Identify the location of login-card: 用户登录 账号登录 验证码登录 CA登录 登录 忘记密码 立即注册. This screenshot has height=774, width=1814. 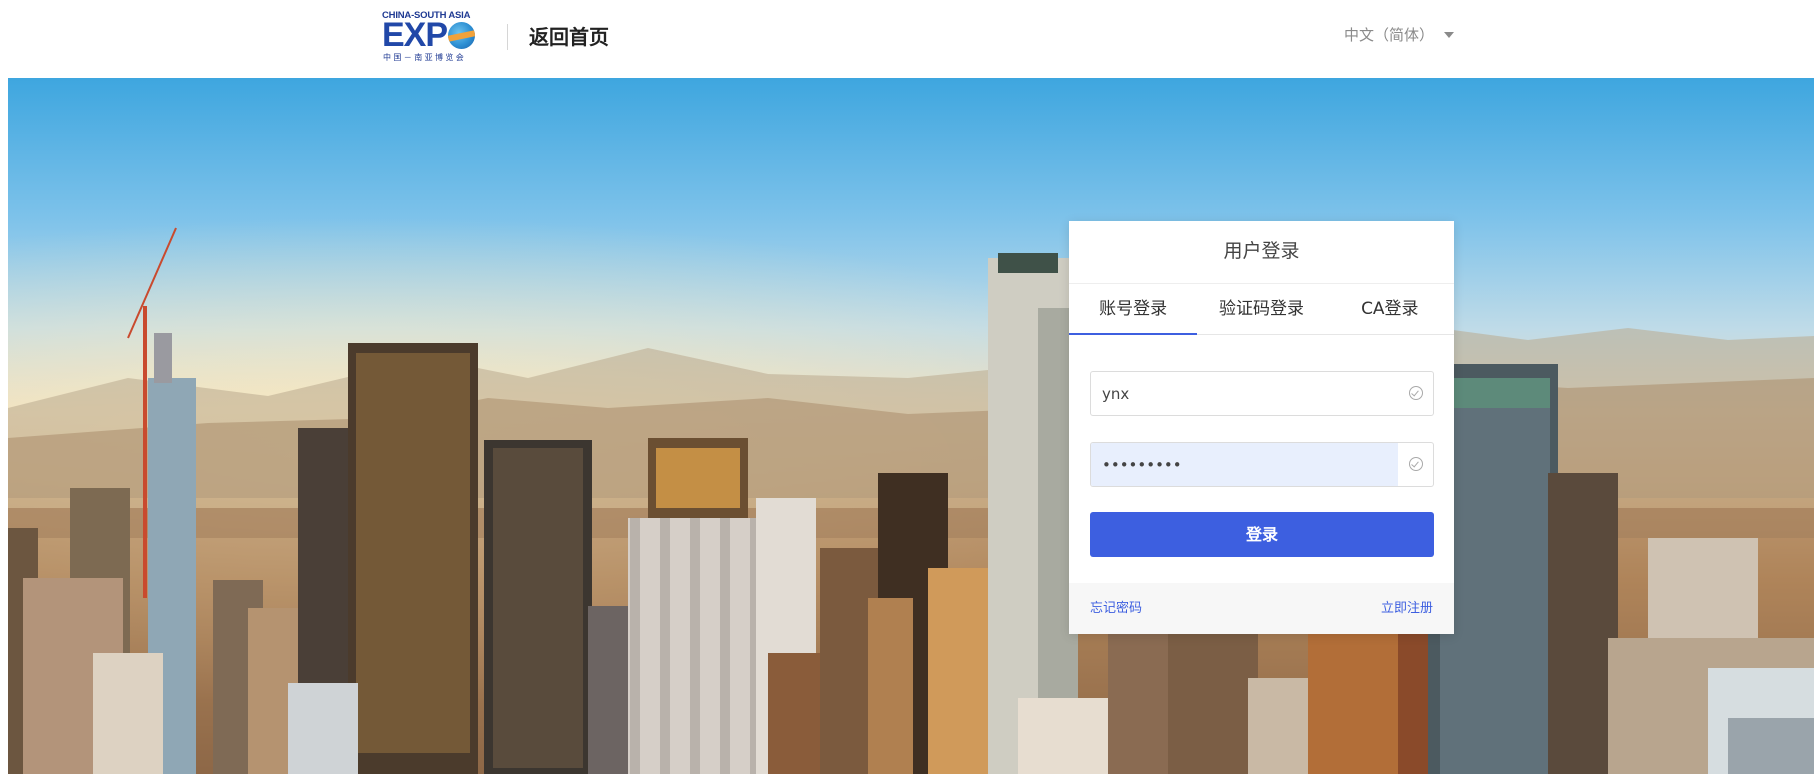
(1261, 427).